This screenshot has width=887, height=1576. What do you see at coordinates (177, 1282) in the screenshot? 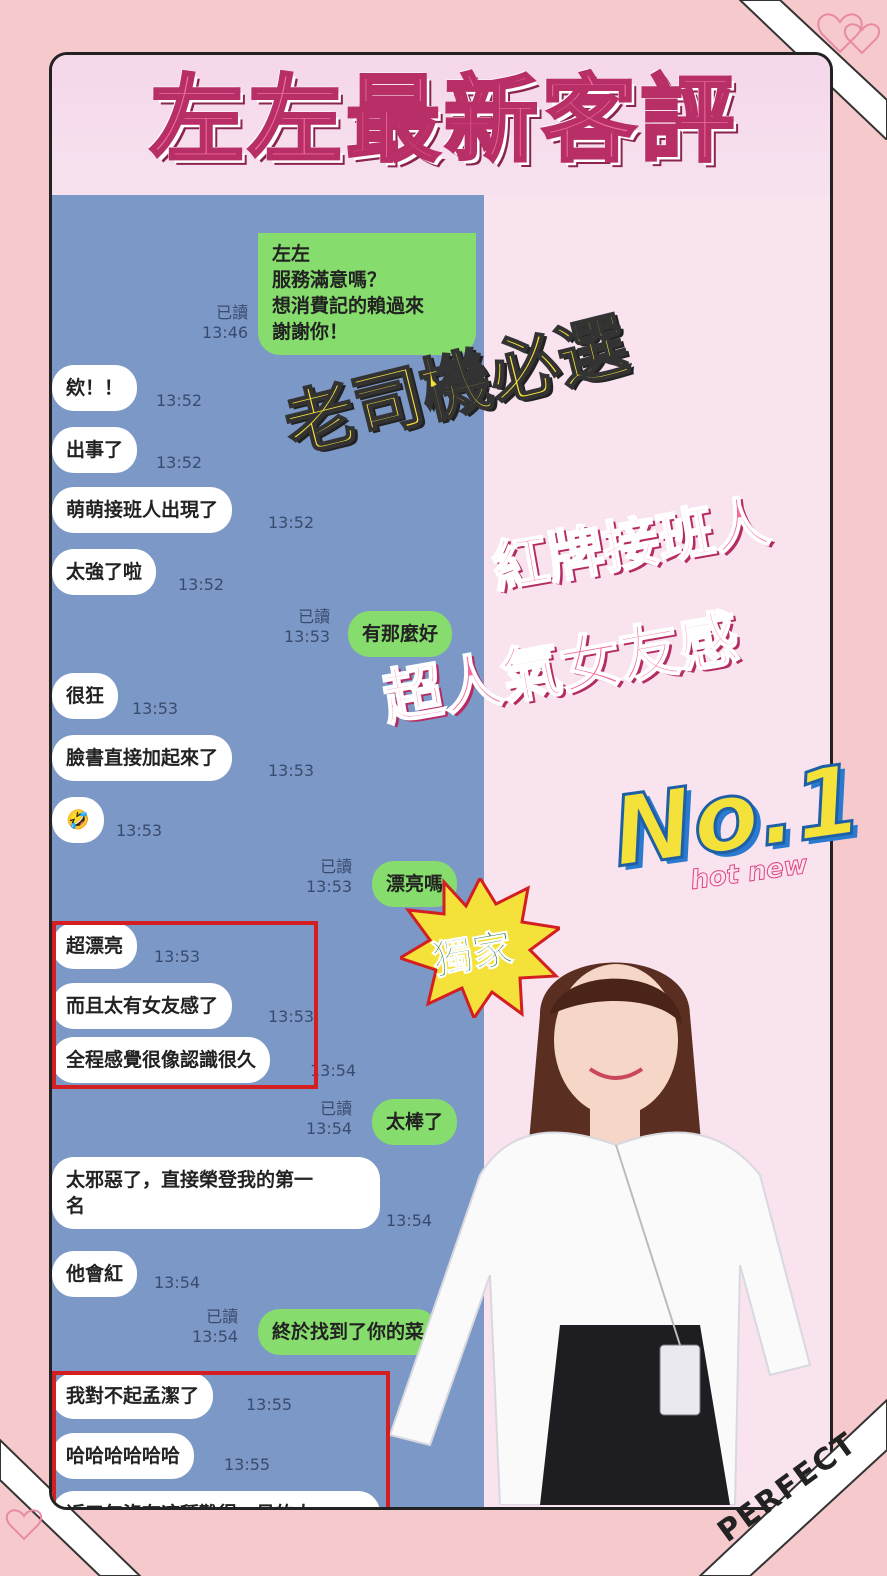
I see `message-time: 13:54` at bounding box center [177, 1282].